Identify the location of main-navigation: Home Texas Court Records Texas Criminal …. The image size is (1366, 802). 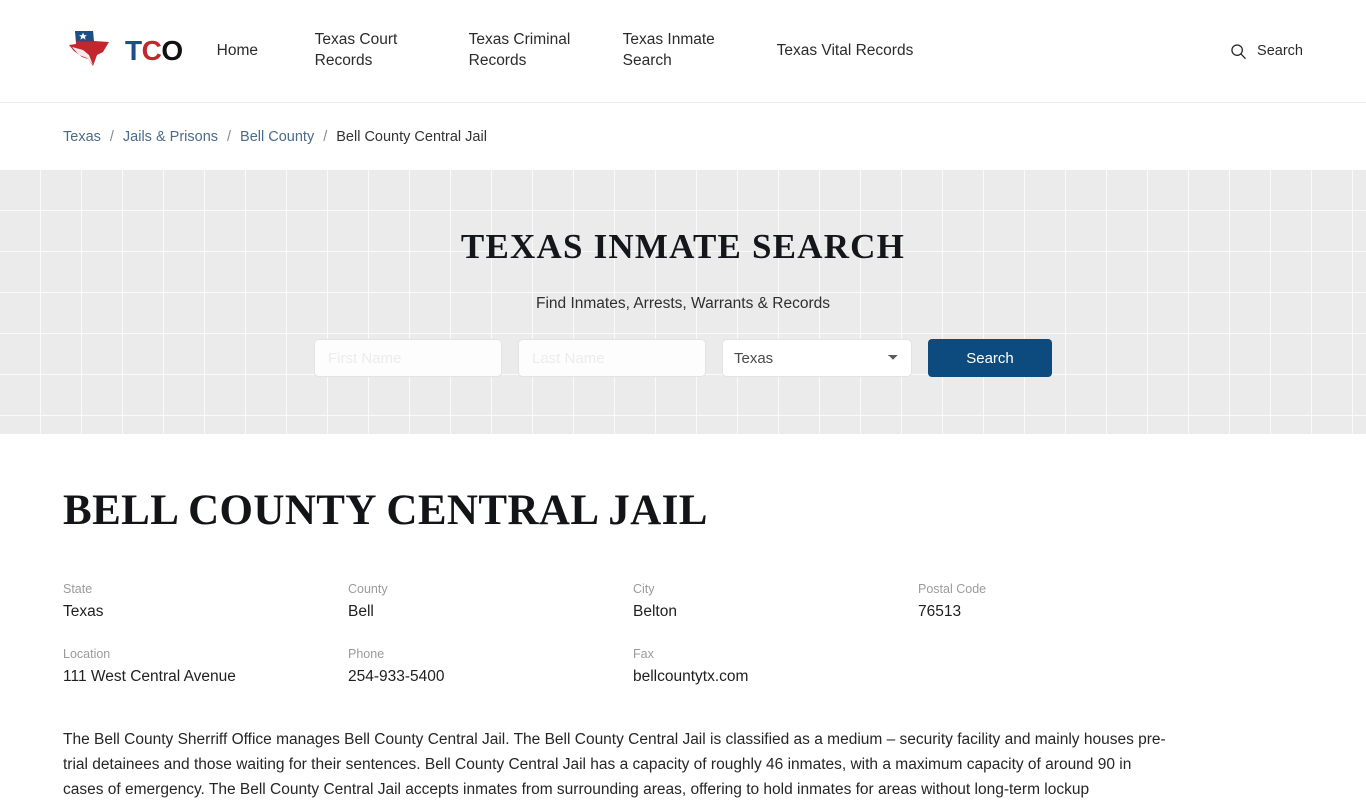
(720, 51).